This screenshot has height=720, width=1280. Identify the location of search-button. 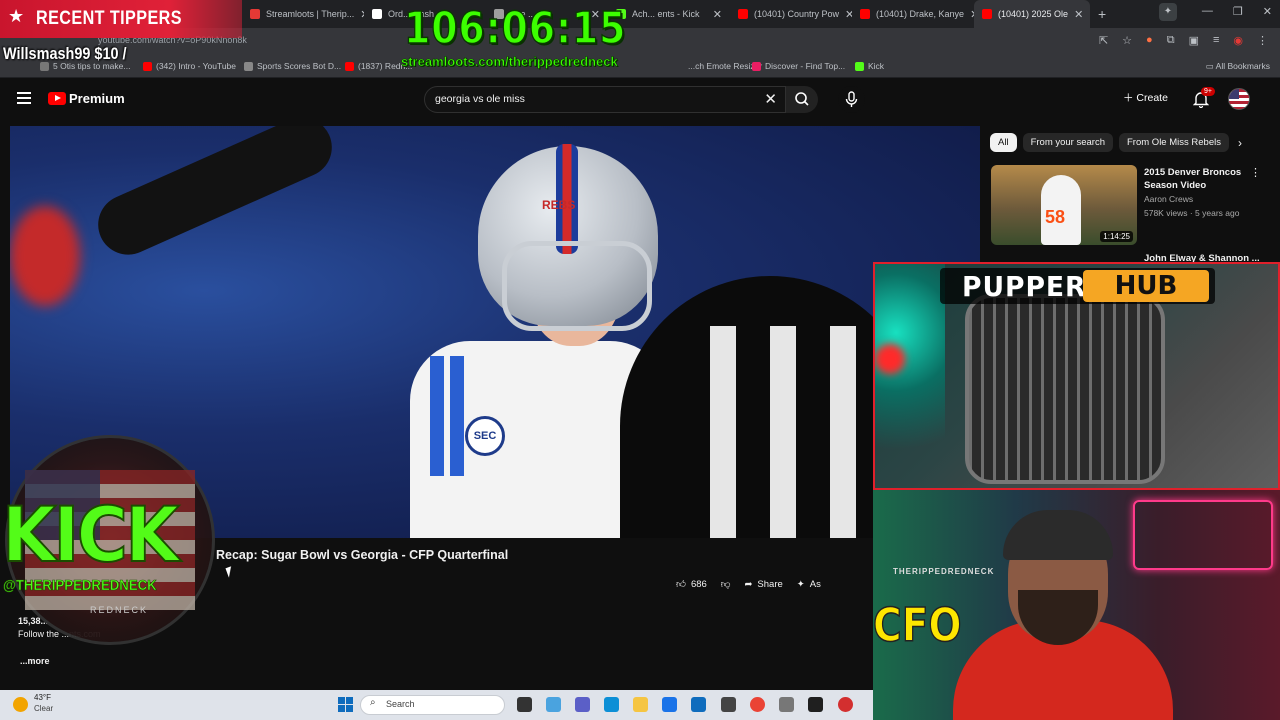
(802, 99).